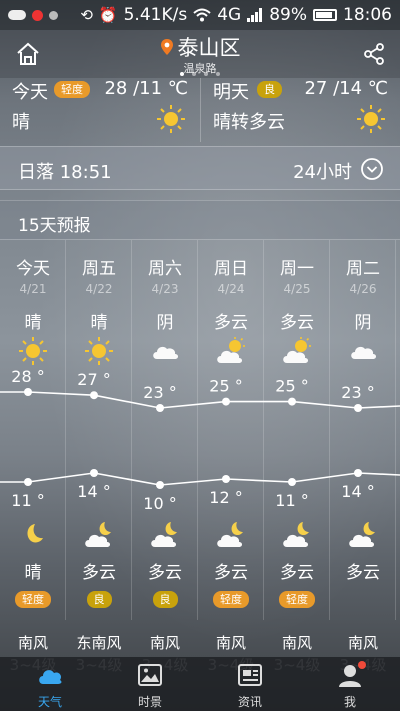 The height and width of the screenshot is (711, 400). Describe the element at coordinates (159, 503) in the screenshot. I see `low-temp-label: 10 °` at that location.